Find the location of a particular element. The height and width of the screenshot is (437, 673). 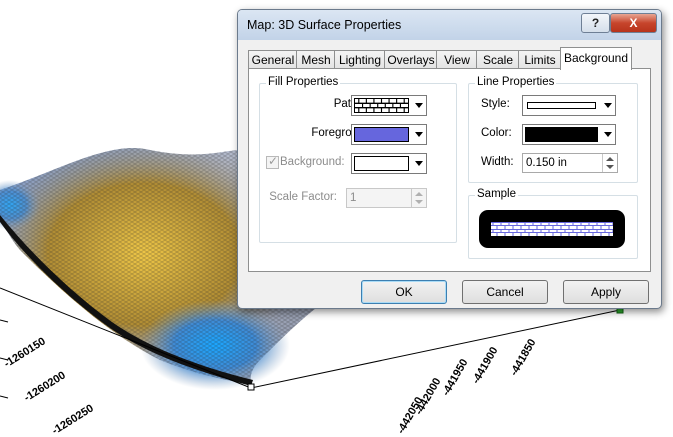

scale-factor-spinner is located at coordinates (386, 198).